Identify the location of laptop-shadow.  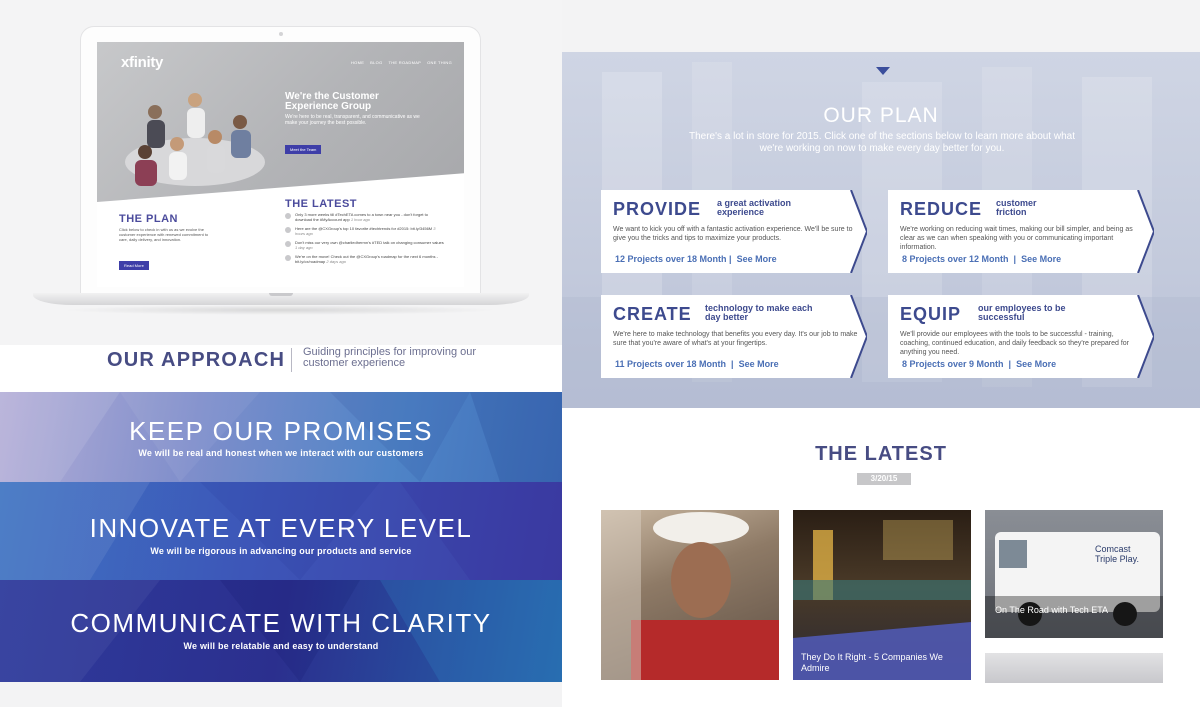
(280, 310).